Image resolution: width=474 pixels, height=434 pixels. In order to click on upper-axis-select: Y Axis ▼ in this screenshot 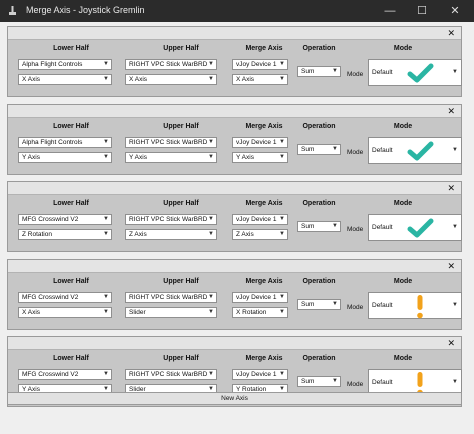, I will do `click(171, 157)`.